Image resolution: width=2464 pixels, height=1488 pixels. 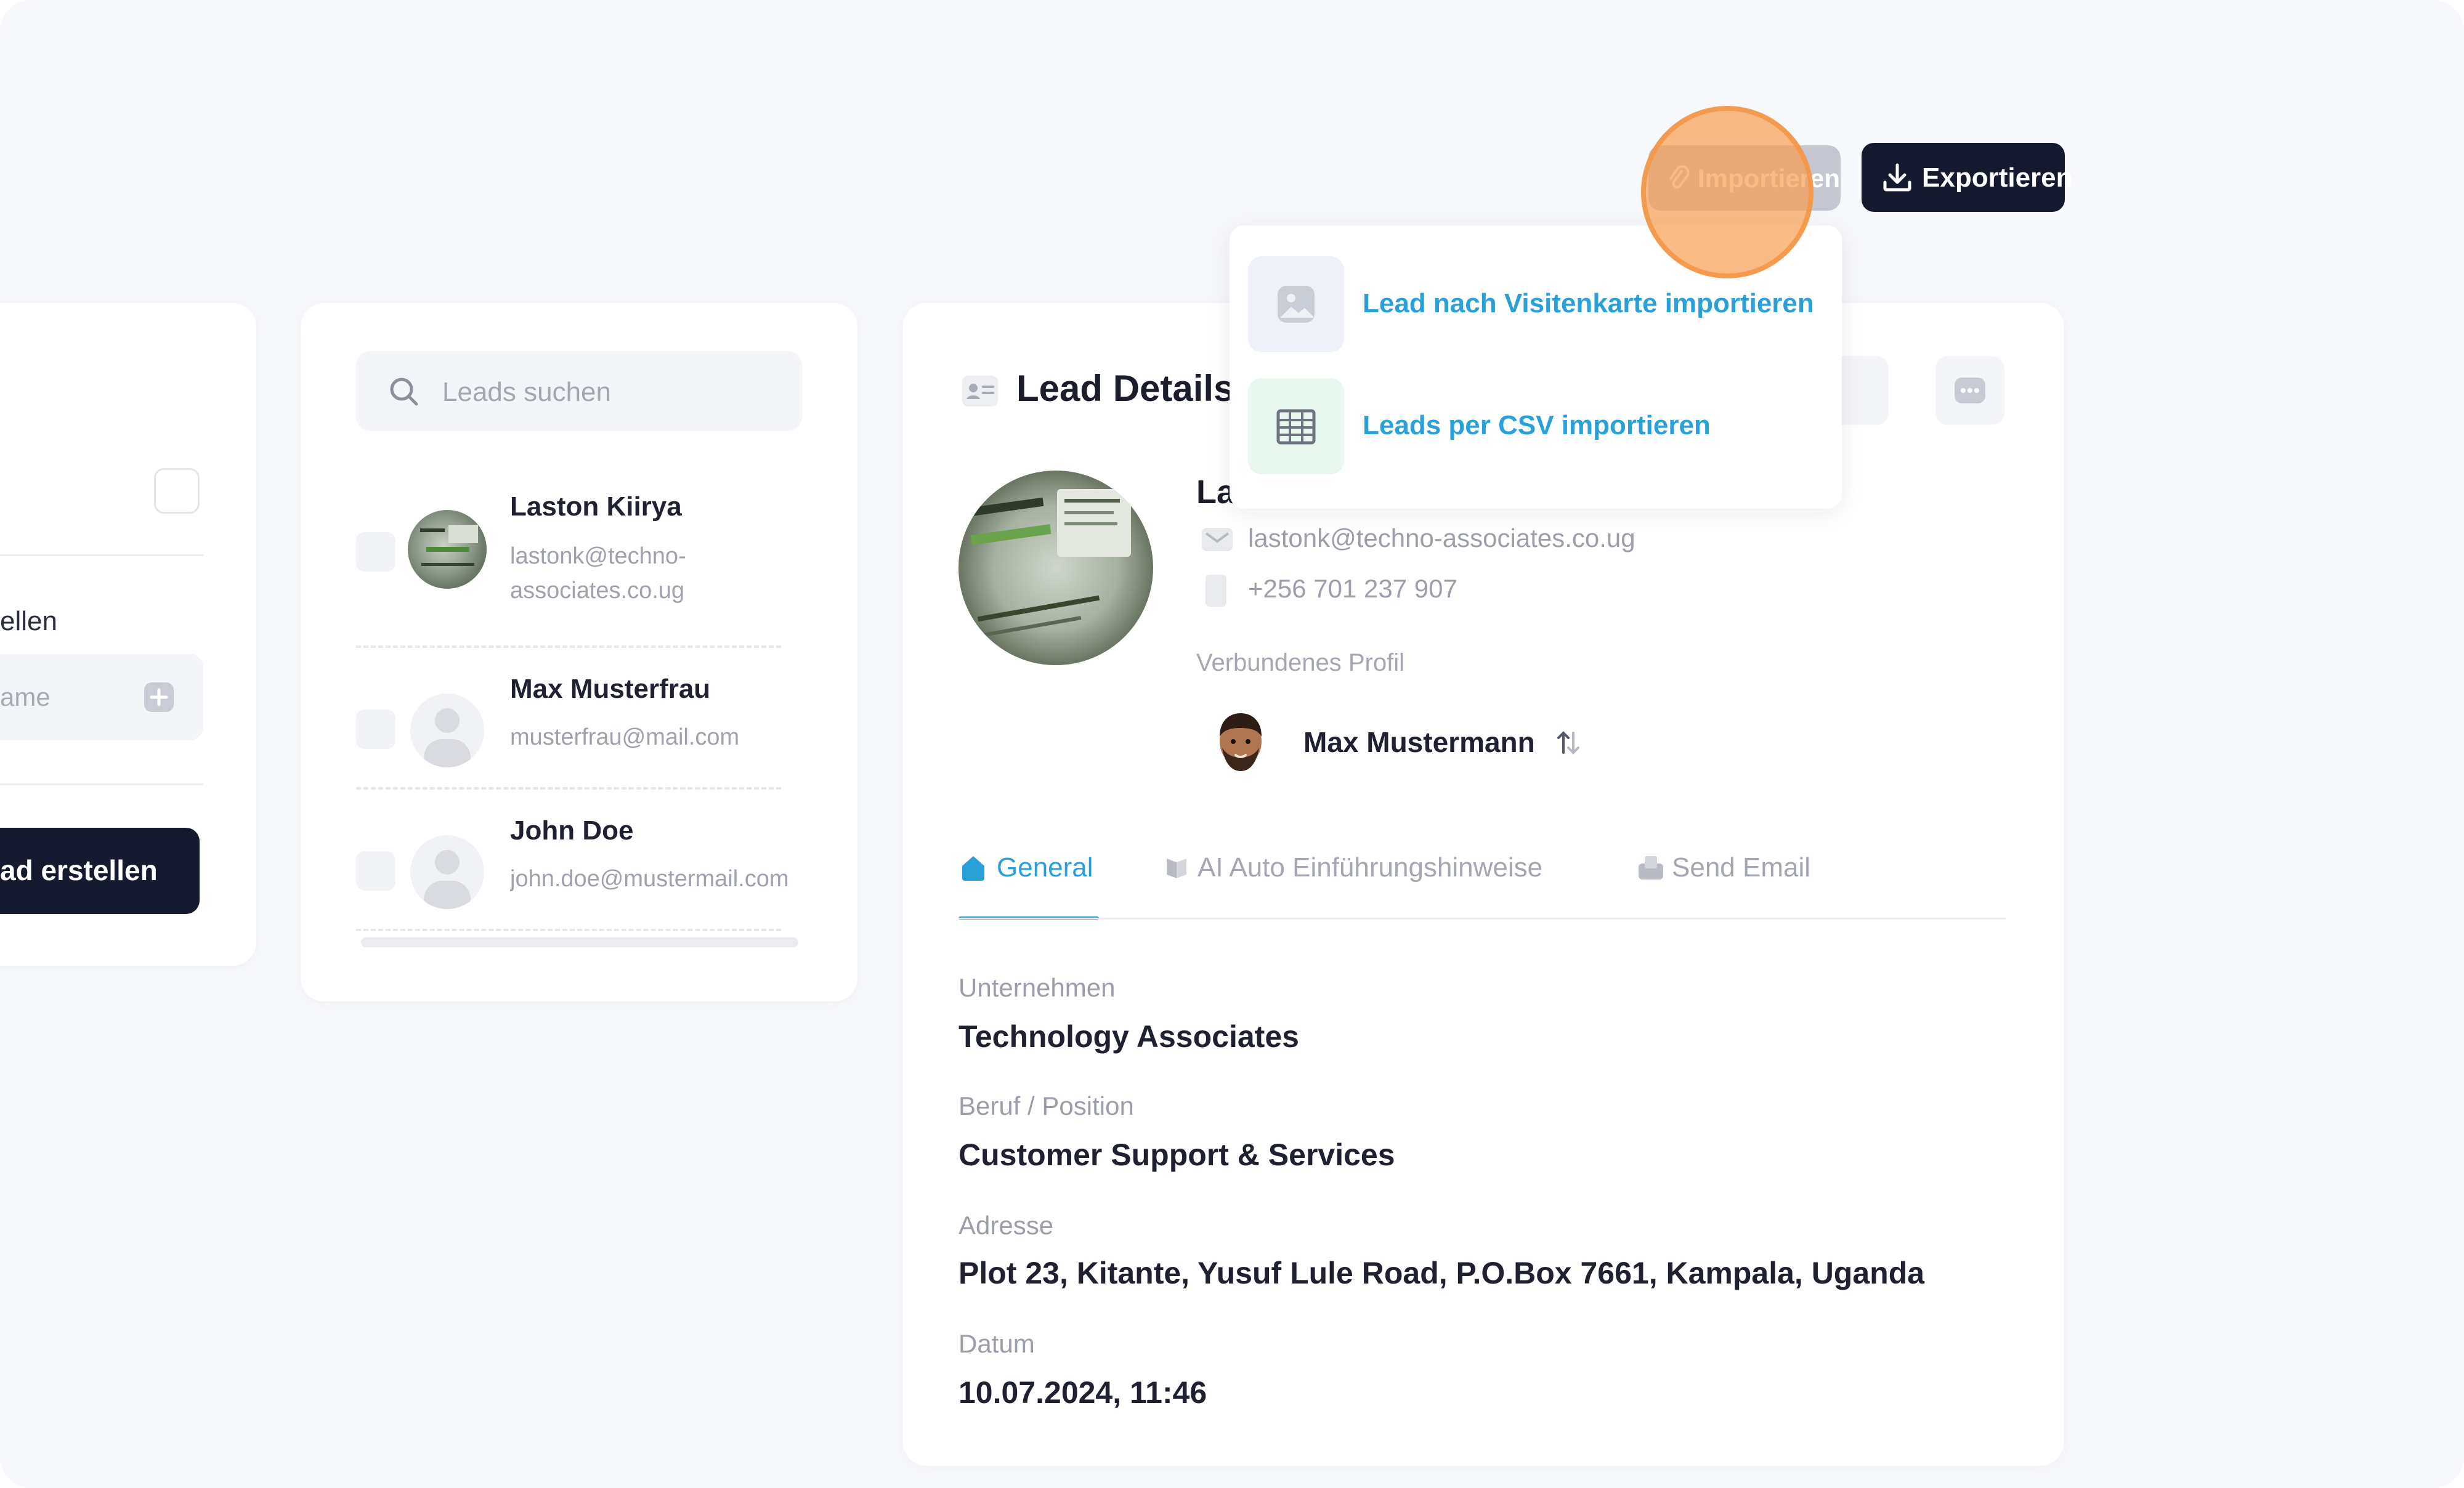 What do you see at coordinates (996, 1343) in the screenshot?
I see `field-label: Datum` at bounding box center [996, 1343].